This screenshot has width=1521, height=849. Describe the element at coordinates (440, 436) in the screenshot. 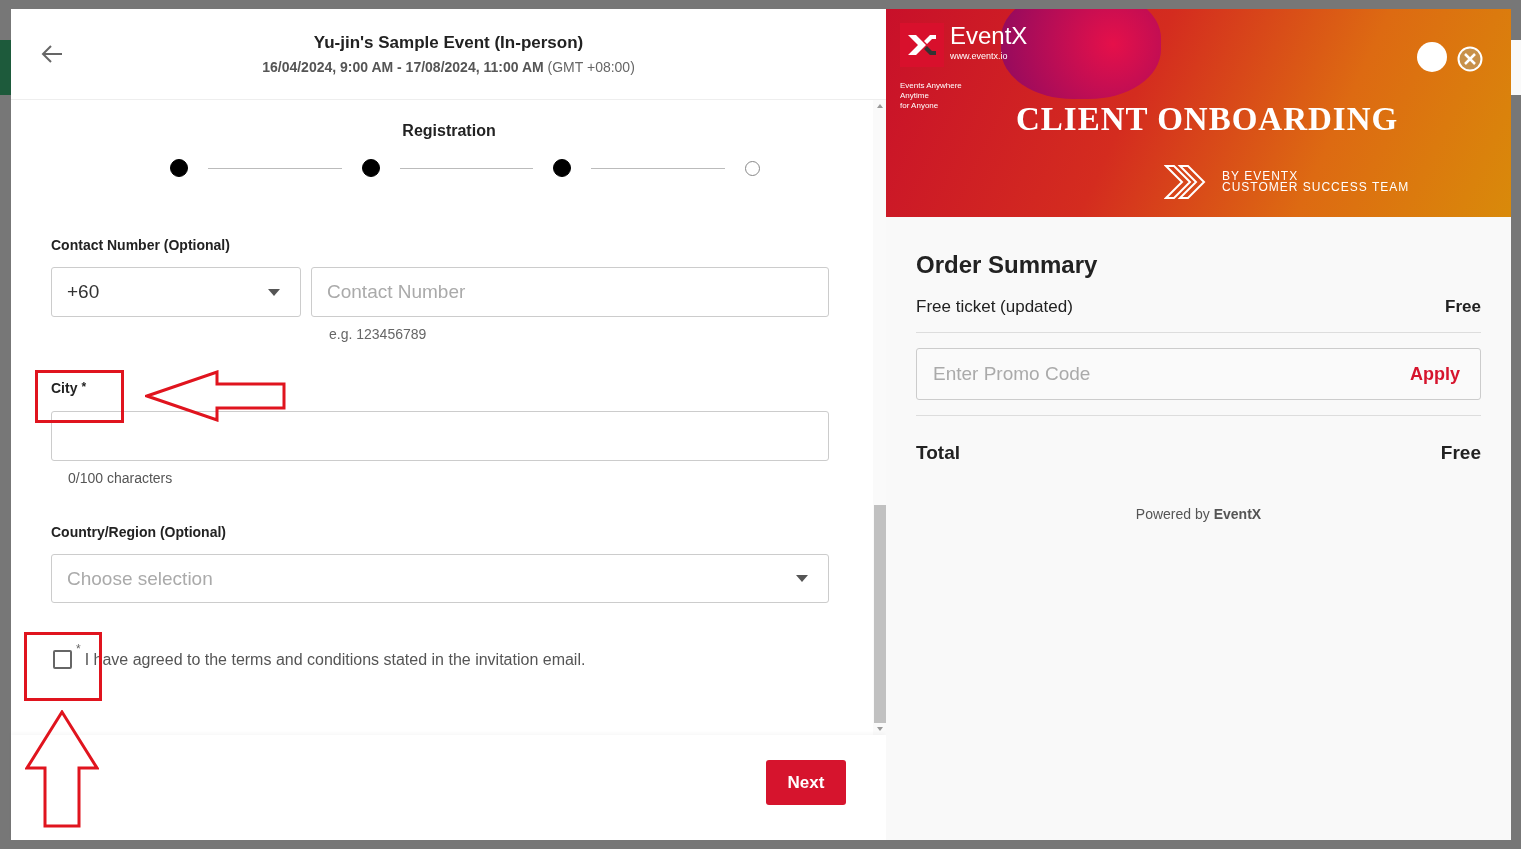

I see `city-field` at that location.